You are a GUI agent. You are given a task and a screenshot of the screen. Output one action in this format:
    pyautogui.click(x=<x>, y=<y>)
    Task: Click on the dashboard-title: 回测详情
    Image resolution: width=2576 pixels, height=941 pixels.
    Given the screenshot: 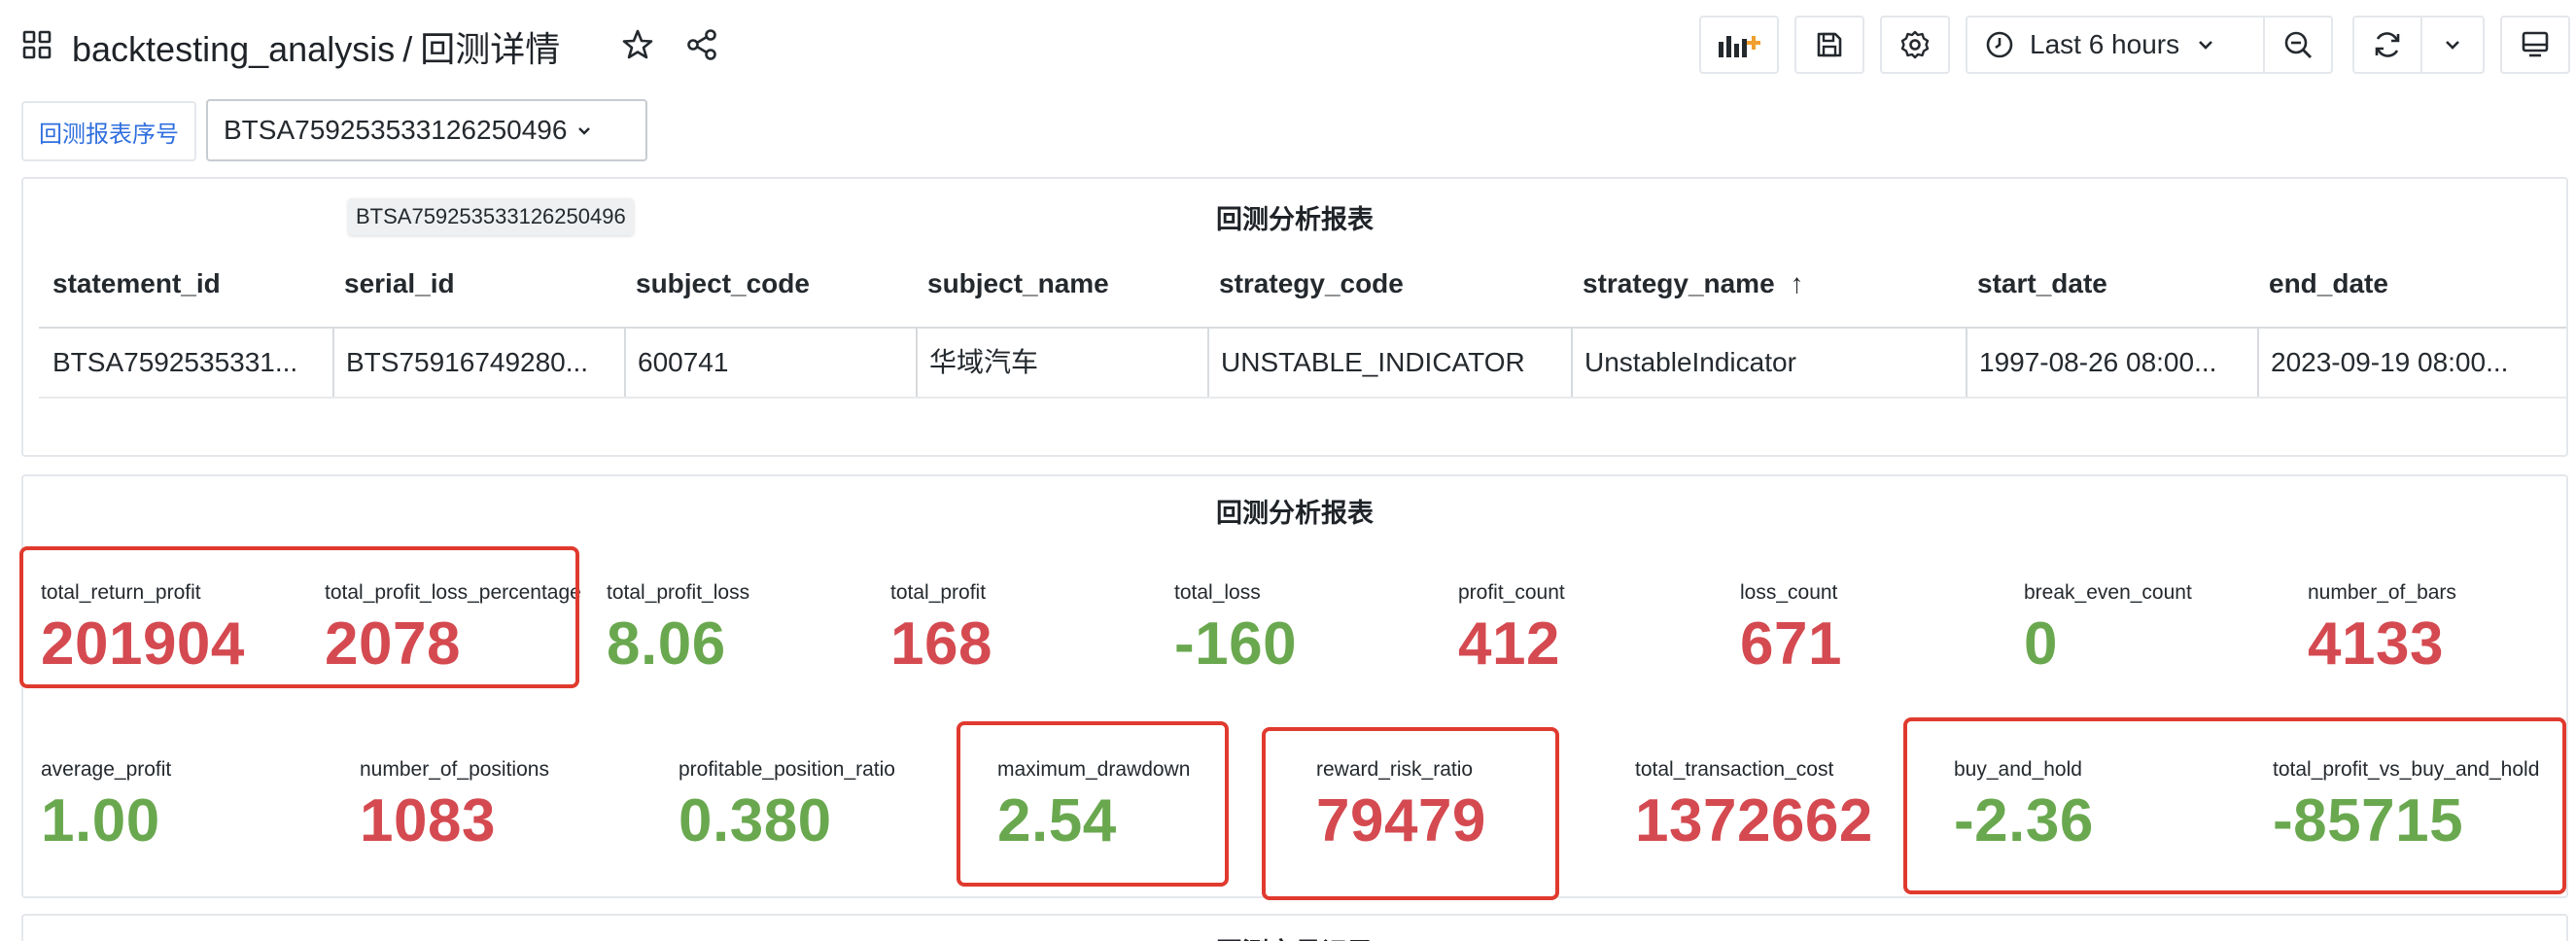 What is the action you would take?
    pyautogui.click(x=490, y=49)
    